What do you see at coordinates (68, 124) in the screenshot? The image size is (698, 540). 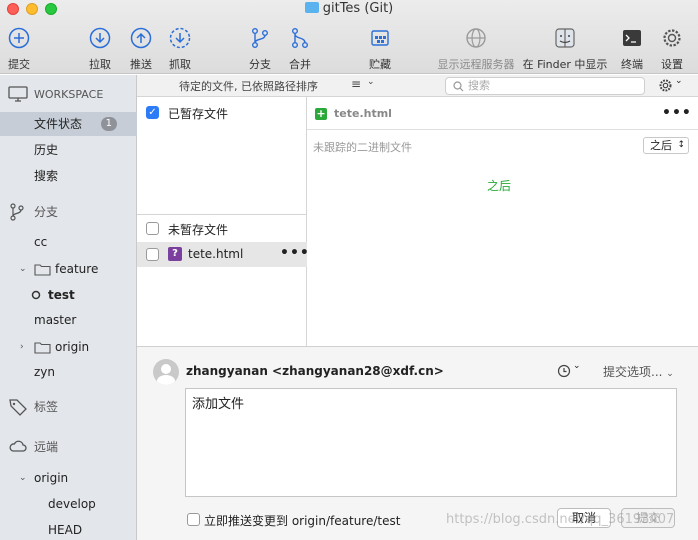 I see `sidebar-item-file-status: 文件状态 1` at bounding box center [68, 124].